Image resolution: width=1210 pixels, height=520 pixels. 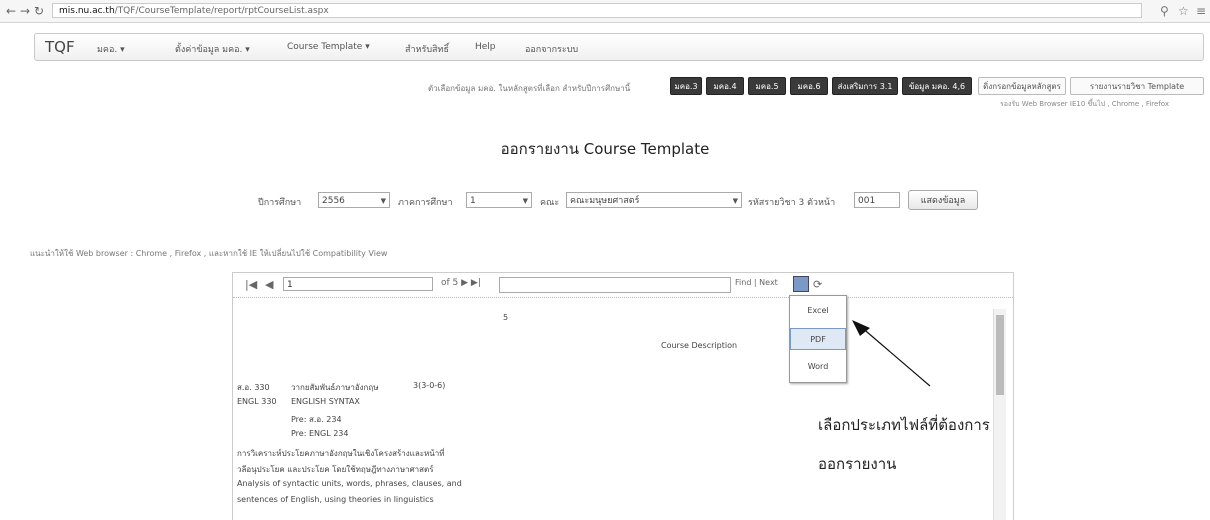 I want to click on term-label: ภาคการศึกษา, so click(x=425, y=203).